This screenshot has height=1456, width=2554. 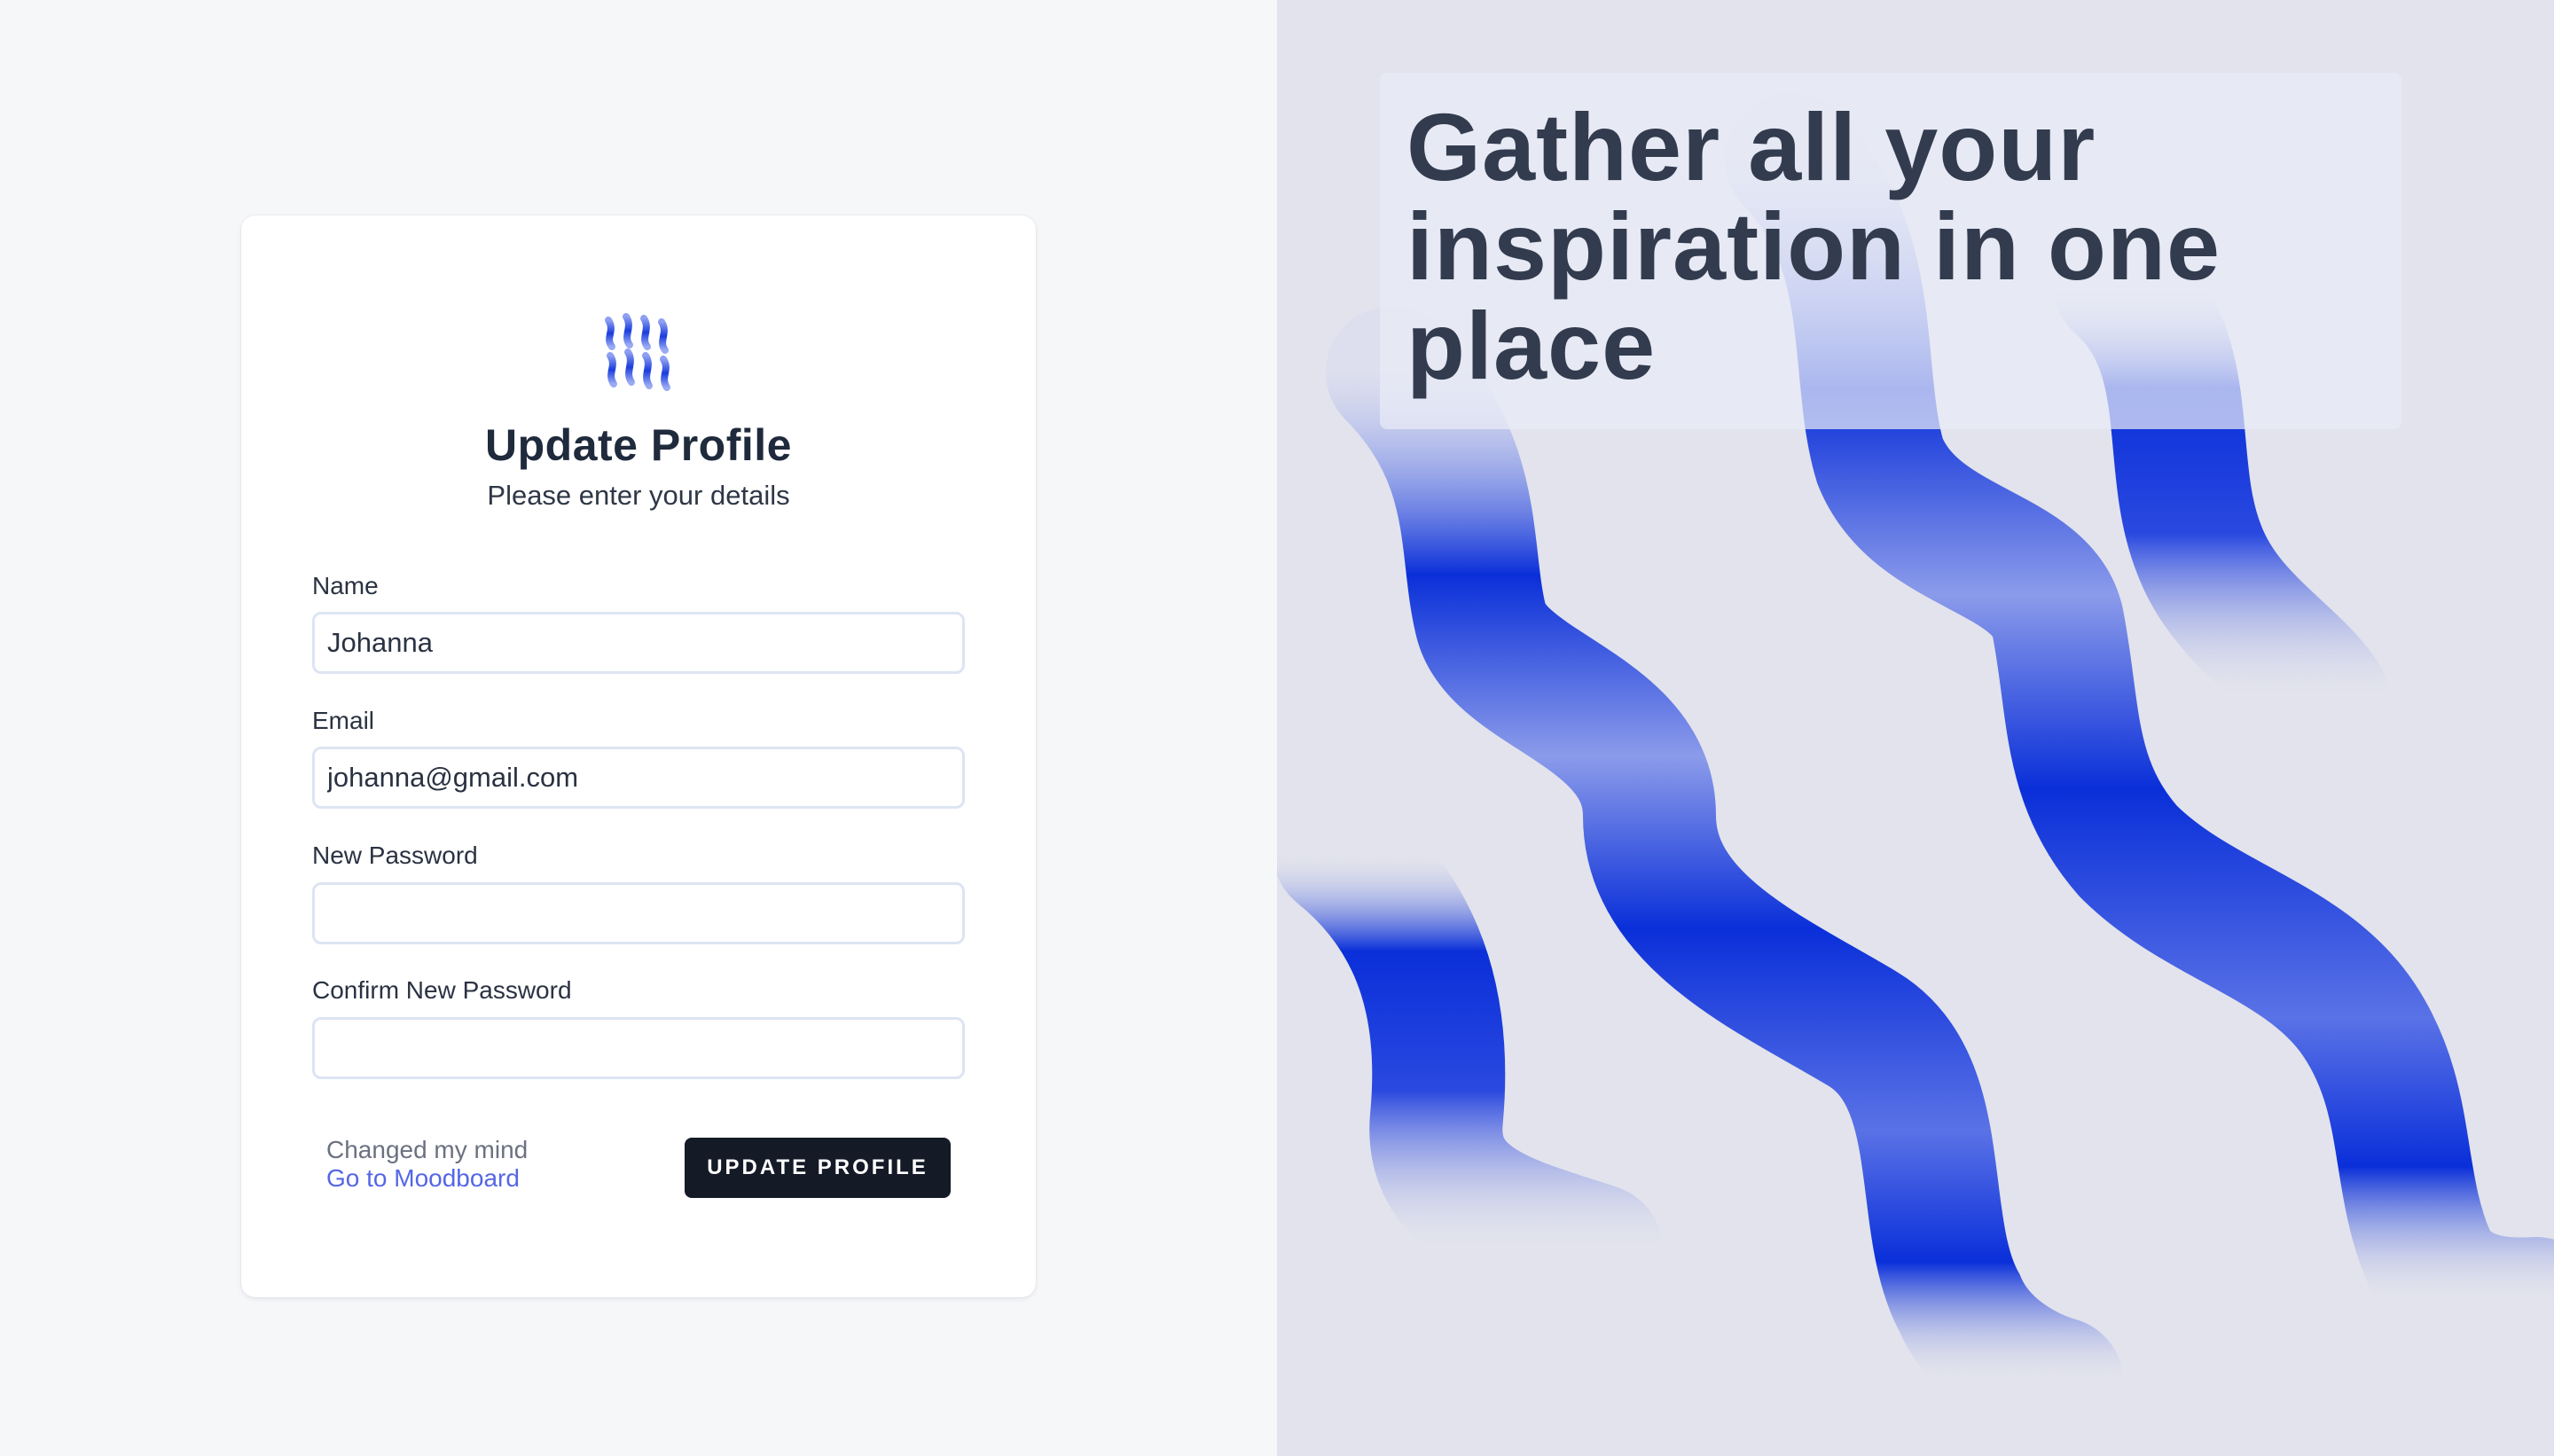 What do you see at coordinates (638, 445) in the screenshot?
I see `page-title: Update Profile` at bounding box center [638, 445].